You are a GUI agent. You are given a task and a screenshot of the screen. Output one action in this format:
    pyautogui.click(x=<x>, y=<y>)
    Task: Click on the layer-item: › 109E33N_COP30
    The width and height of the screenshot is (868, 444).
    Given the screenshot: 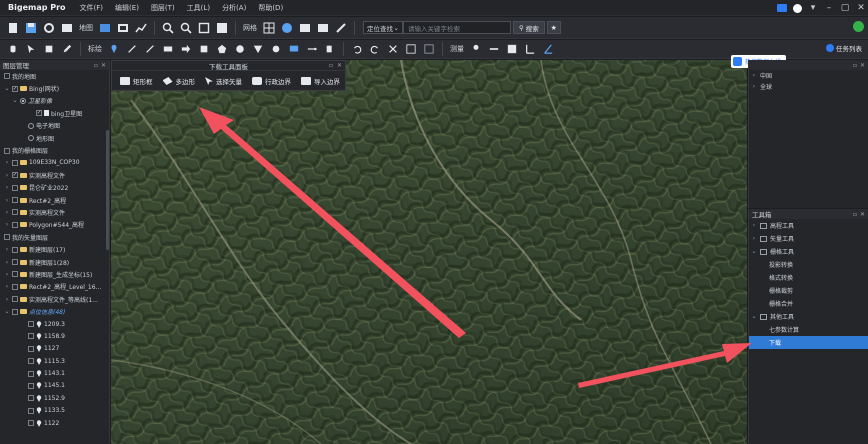 What is the action you would take?
    pyautogui.click(x=54, y=163)
    